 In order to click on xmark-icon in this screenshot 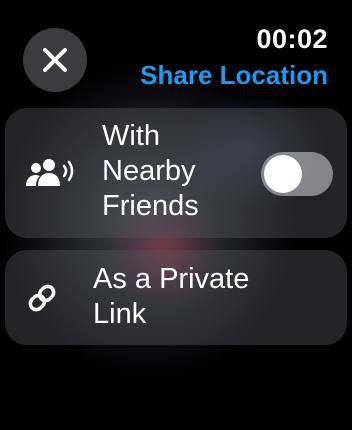, I will do `click(55, 60)`.